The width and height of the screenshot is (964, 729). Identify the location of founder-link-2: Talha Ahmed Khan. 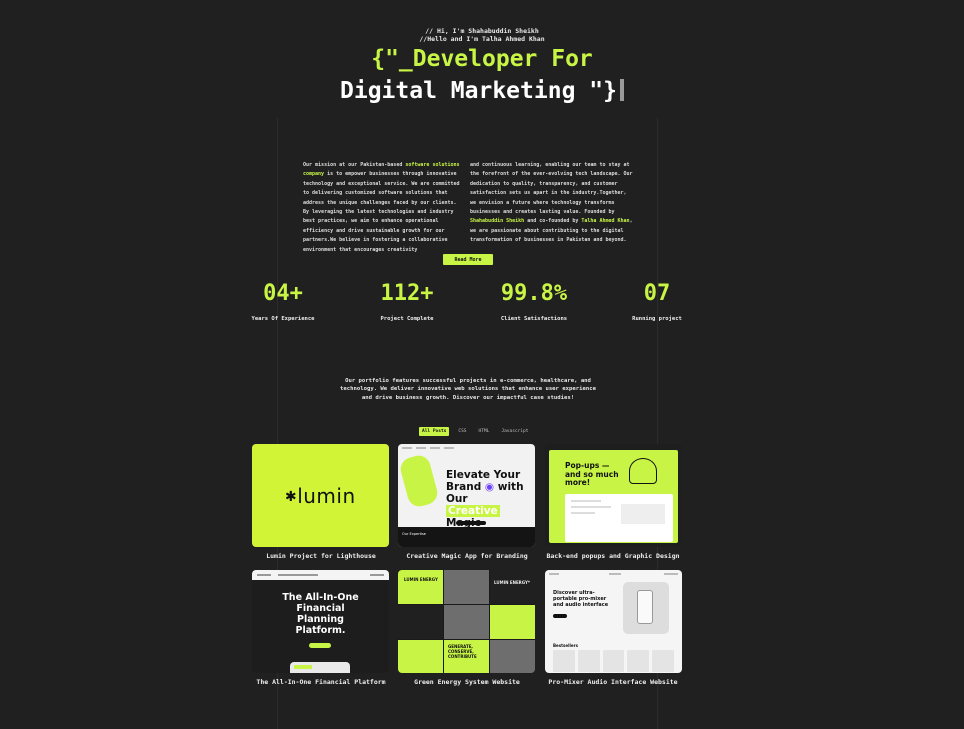
(605, 221).